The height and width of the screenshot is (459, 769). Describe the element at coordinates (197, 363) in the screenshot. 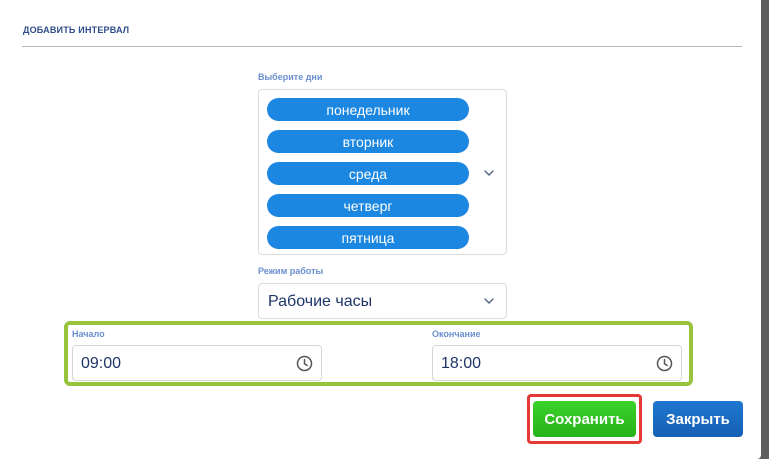

I see `start-time-input: 09:00` at that location.